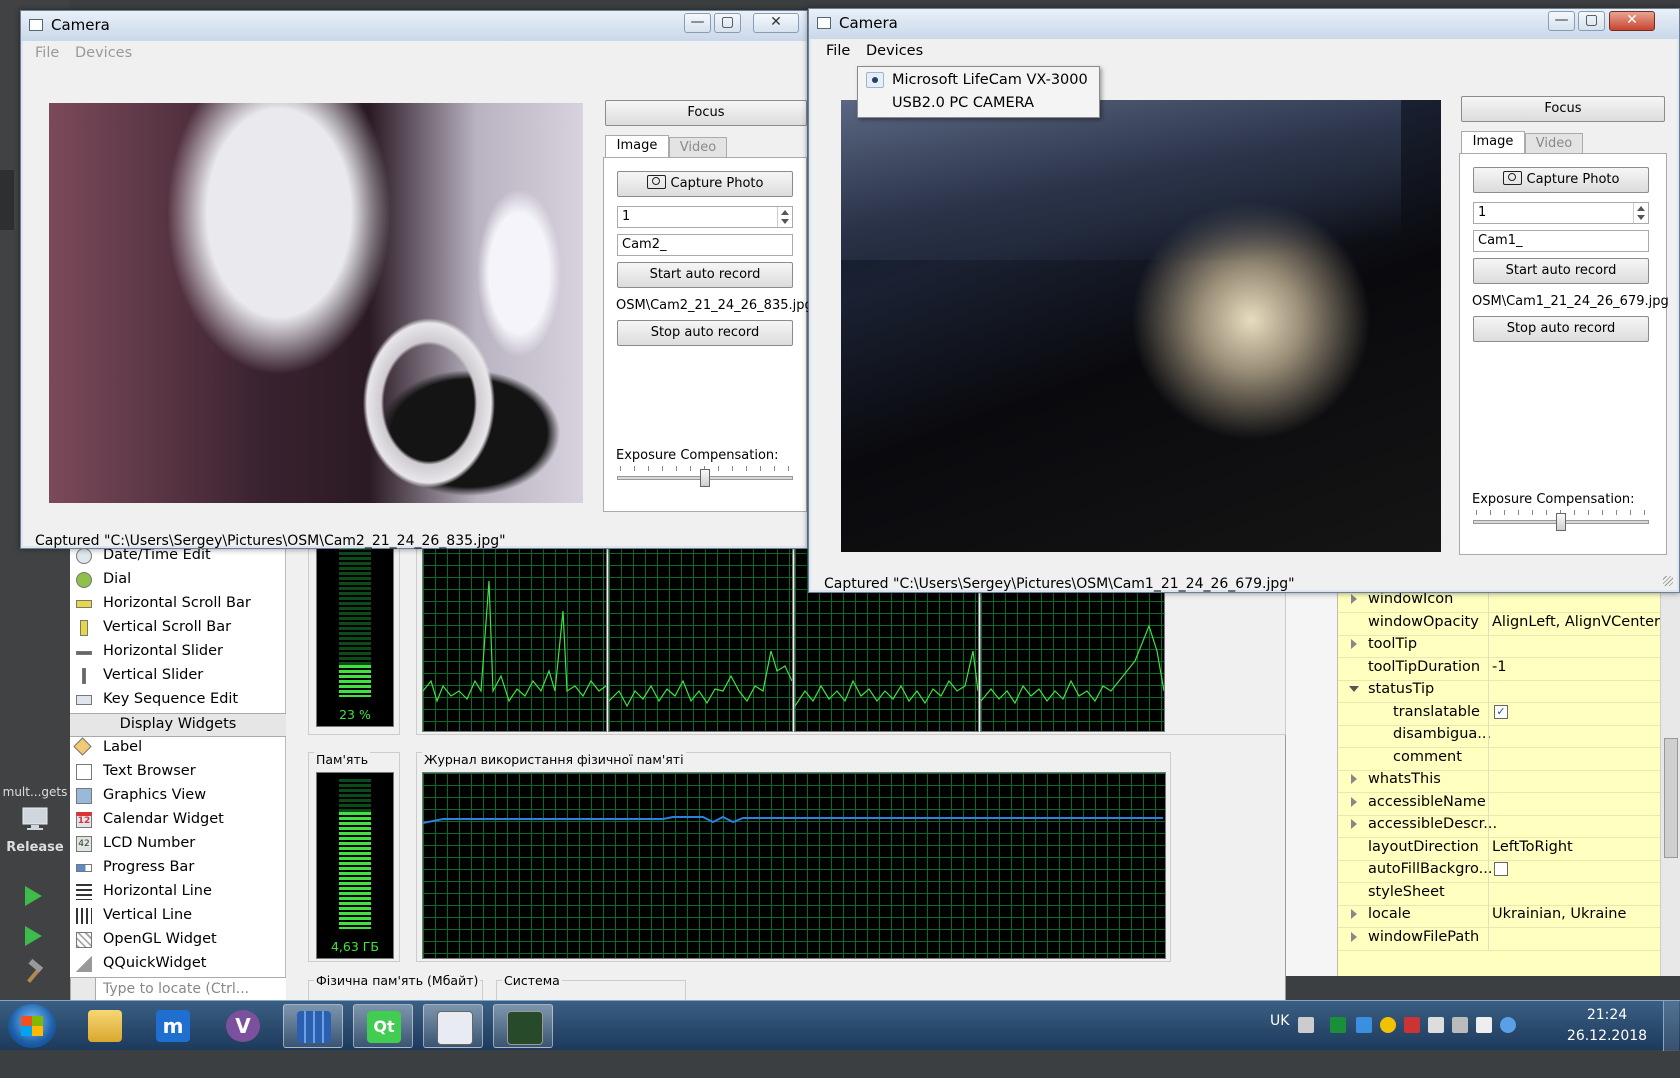 The image size is (1680, 1078). Describe the element at coordinates (1499, 803) in the screenshot. I see `property-row: accessibleName` at that location.